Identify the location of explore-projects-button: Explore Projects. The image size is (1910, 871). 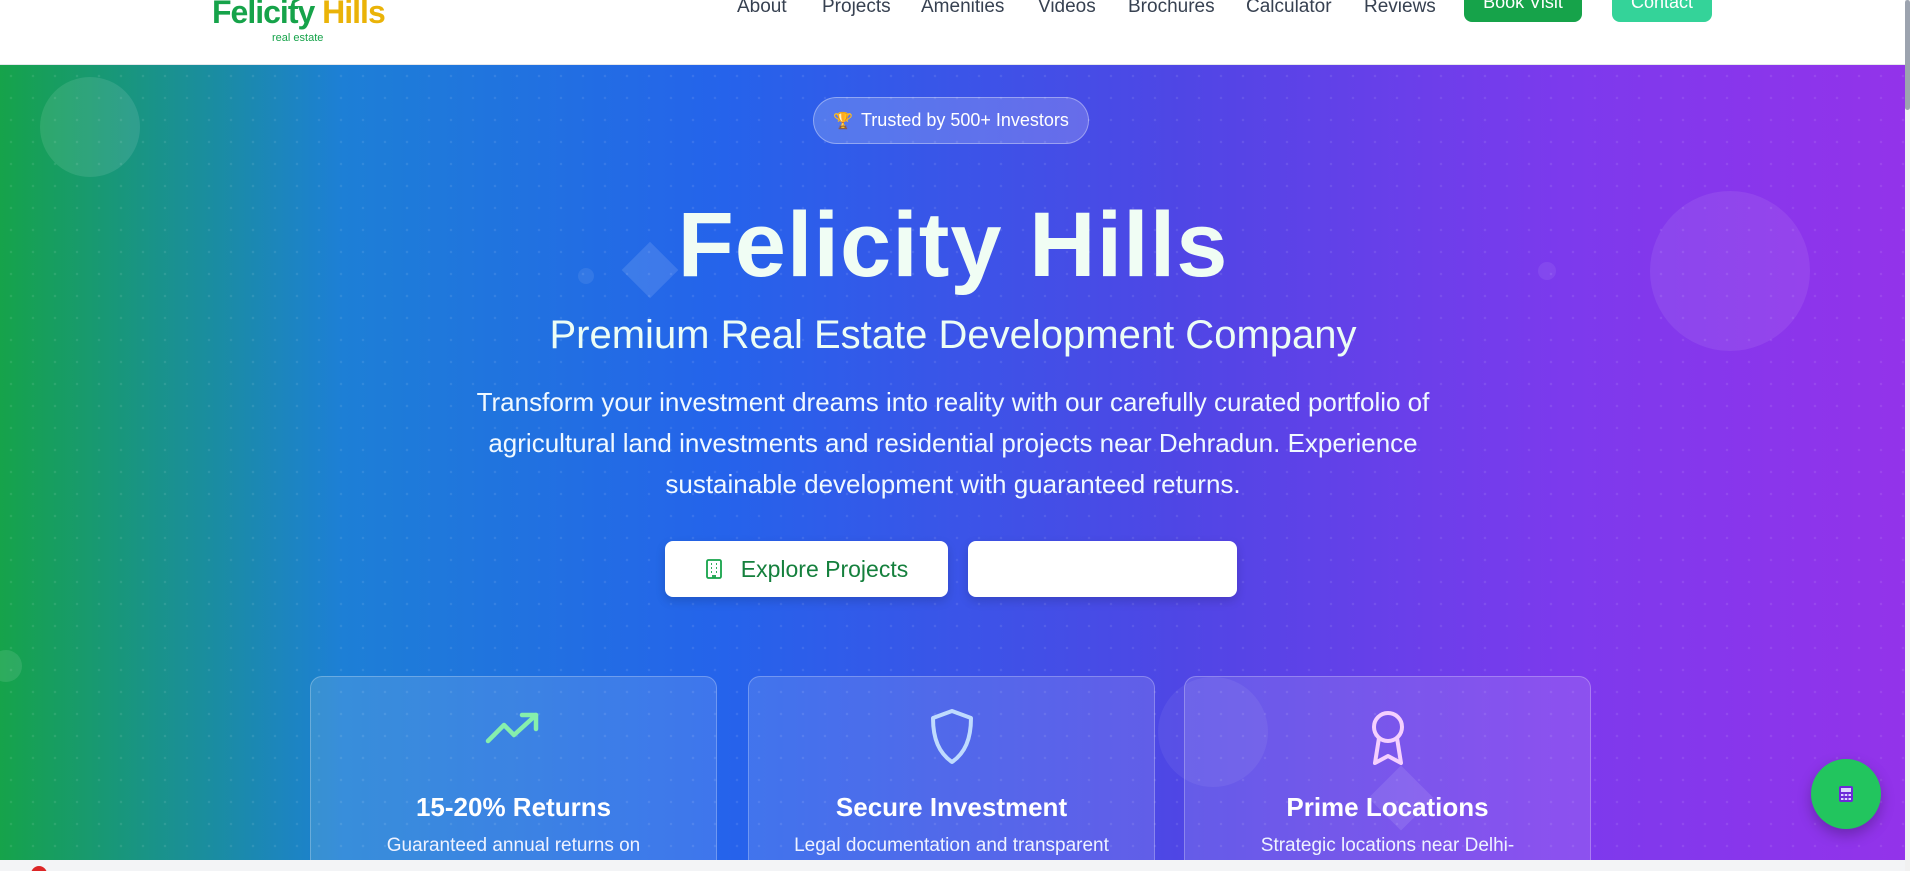
(806, 569).